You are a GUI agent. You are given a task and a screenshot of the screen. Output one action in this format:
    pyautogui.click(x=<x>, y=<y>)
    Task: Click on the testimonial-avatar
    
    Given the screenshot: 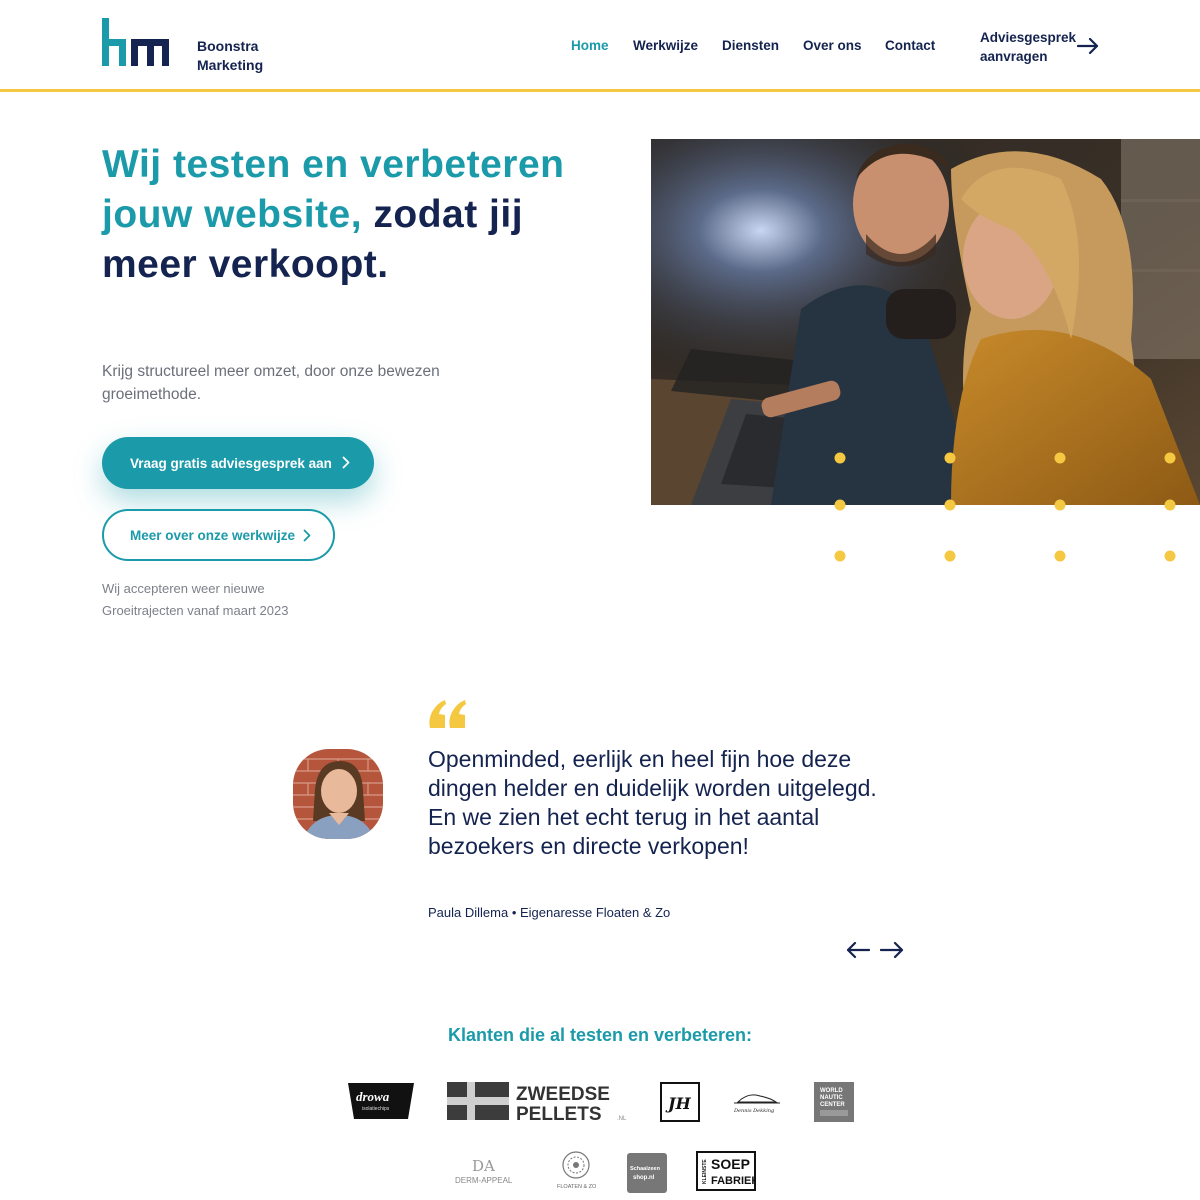 What is the action you would take?
    pyautogui.click(x=338, y=794)
    